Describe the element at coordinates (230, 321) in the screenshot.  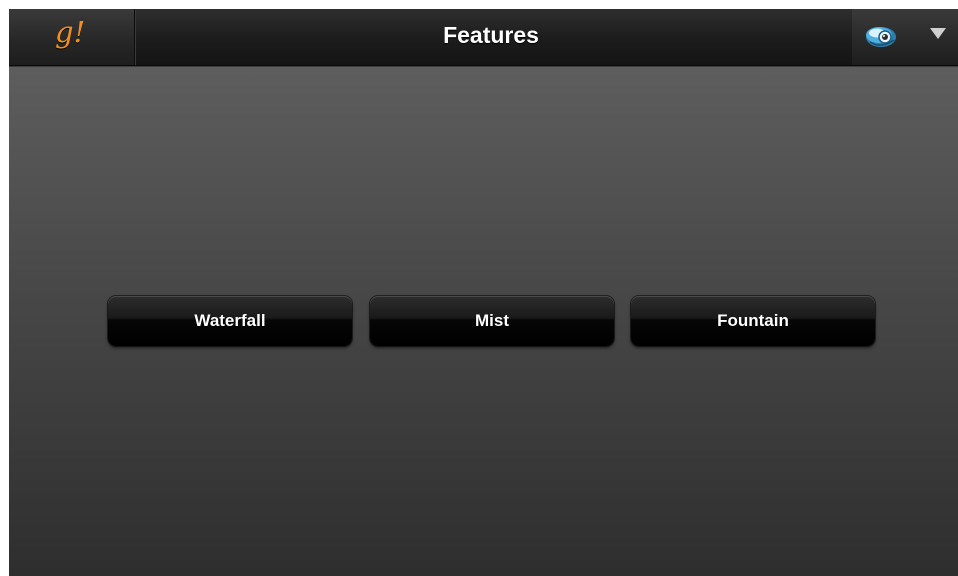
I see `waterfall-button: Waterfall` at that location.